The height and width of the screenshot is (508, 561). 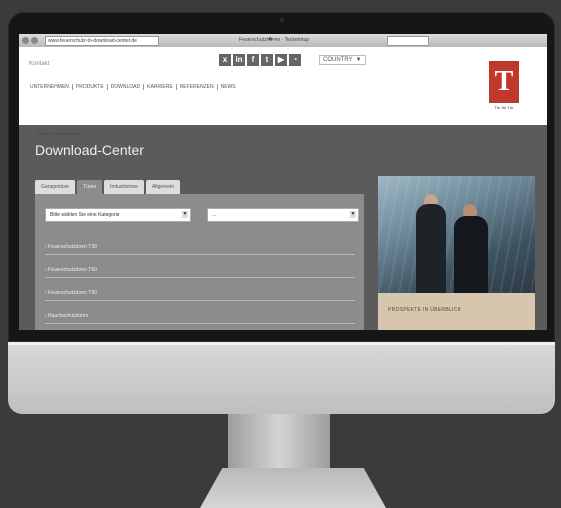 I want to click on monitor-chin-rim, so click(x=281, y=343).